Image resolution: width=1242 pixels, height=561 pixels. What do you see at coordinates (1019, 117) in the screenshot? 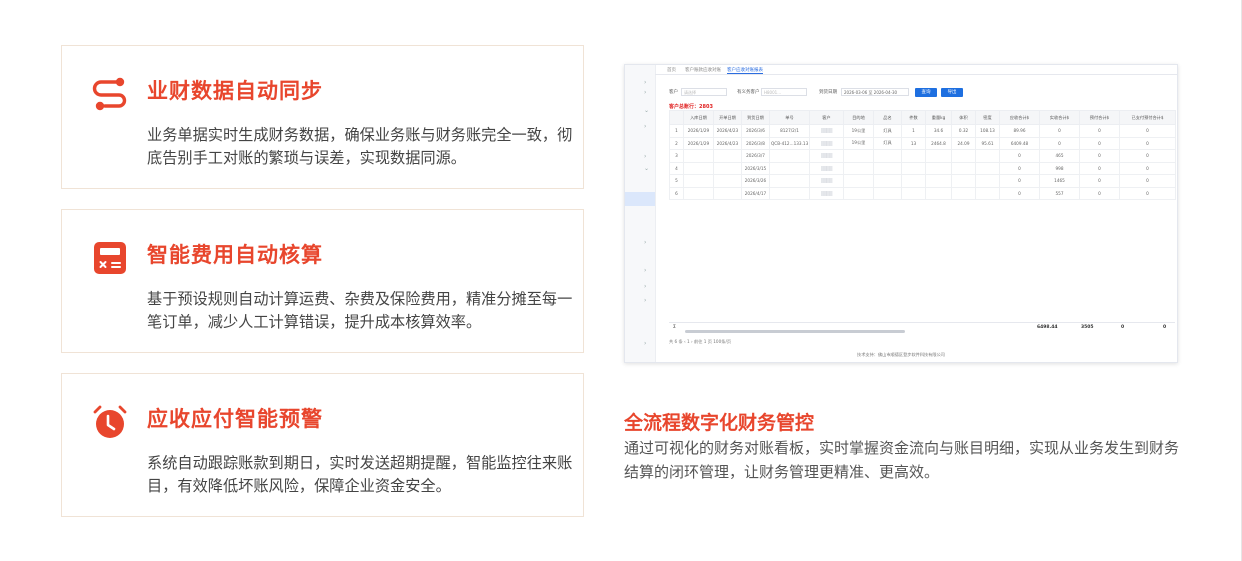
I see `column-header: 应收合计$` at bounding box center [1019, 117].